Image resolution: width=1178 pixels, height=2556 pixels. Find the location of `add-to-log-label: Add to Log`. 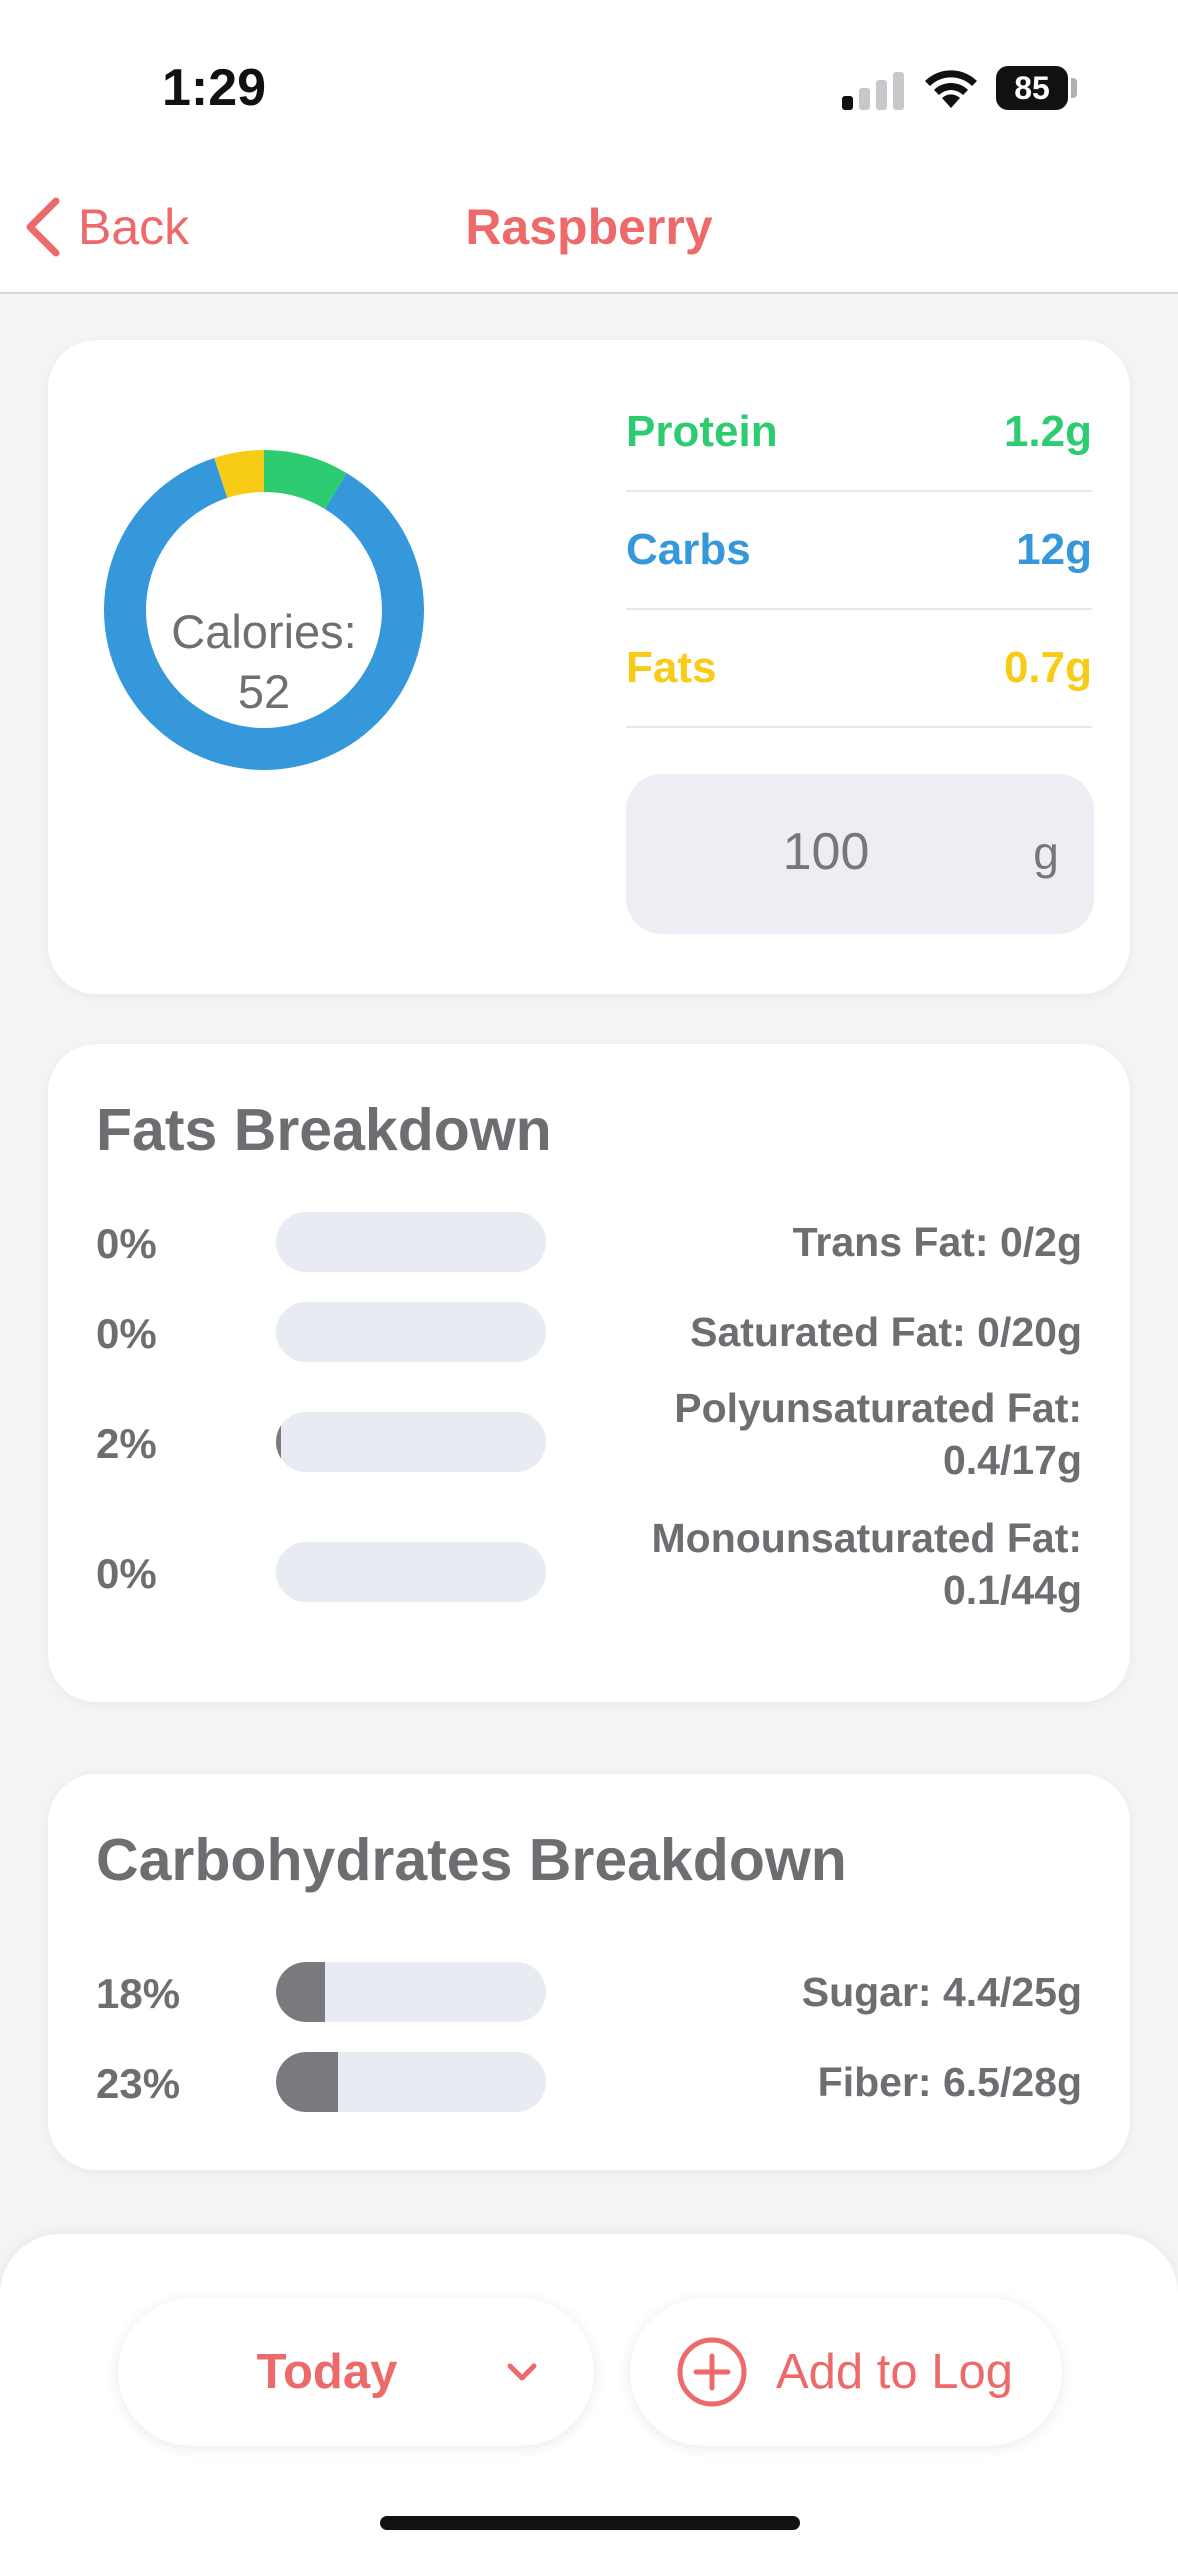

add-to-log-label: Add to Log is located at coordinates (895, 2372).